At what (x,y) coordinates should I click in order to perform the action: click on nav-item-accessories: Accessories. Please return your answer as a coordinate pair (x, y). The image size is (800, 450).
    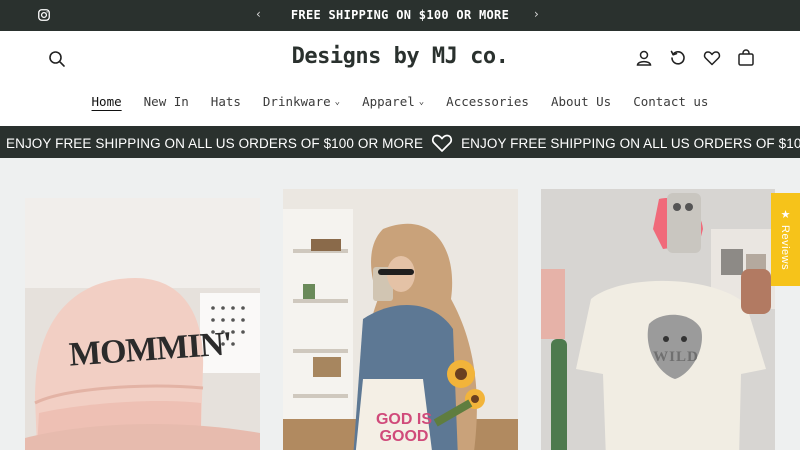
    Looking at the image, I should click on (487, 101).